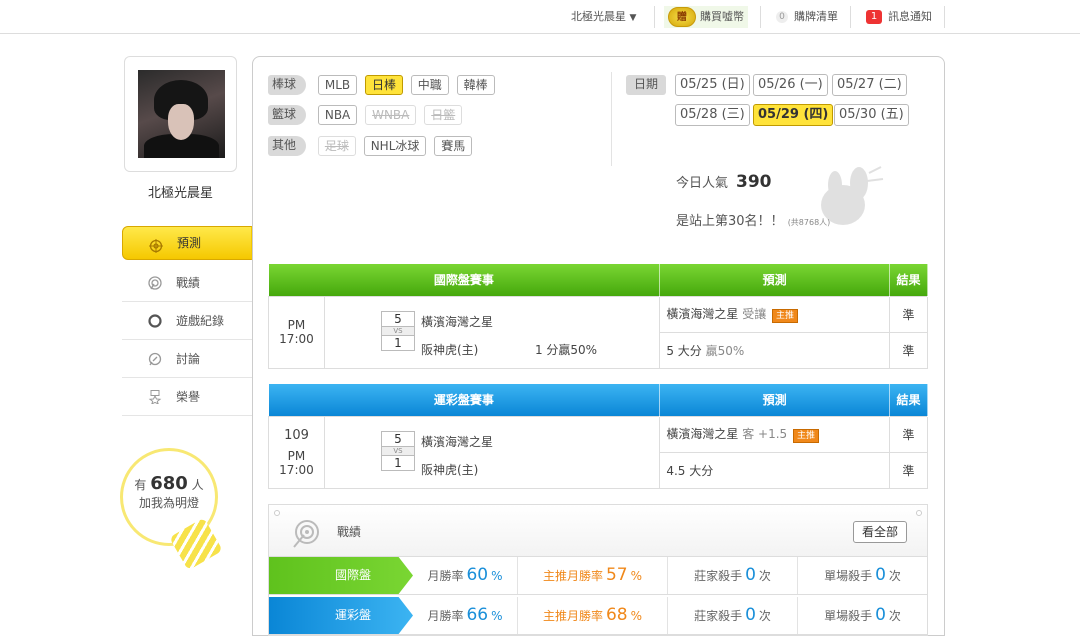 Image resolution: width=1080 pixels, height=636 pixels. Describe the element at coordinates (465, 615) in the screenshot. I see `monthly-win-rate: 月勝率 66%` at that location.